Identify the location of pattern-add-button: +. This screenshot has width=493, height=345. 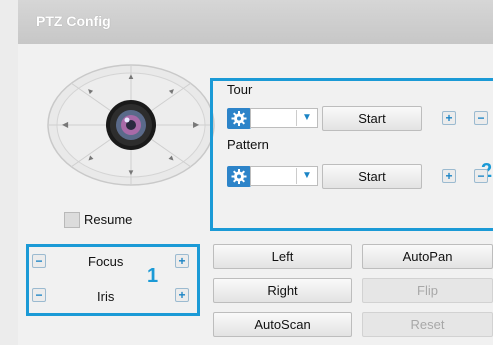
(449, 176).